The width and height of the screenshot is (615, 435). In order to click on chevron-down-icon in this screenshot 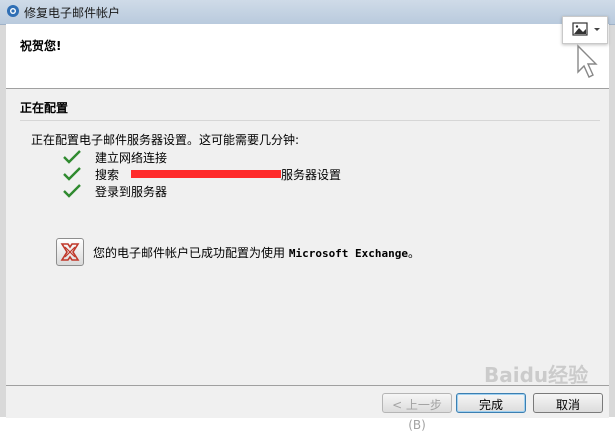, I will do `click(597, 29)`.